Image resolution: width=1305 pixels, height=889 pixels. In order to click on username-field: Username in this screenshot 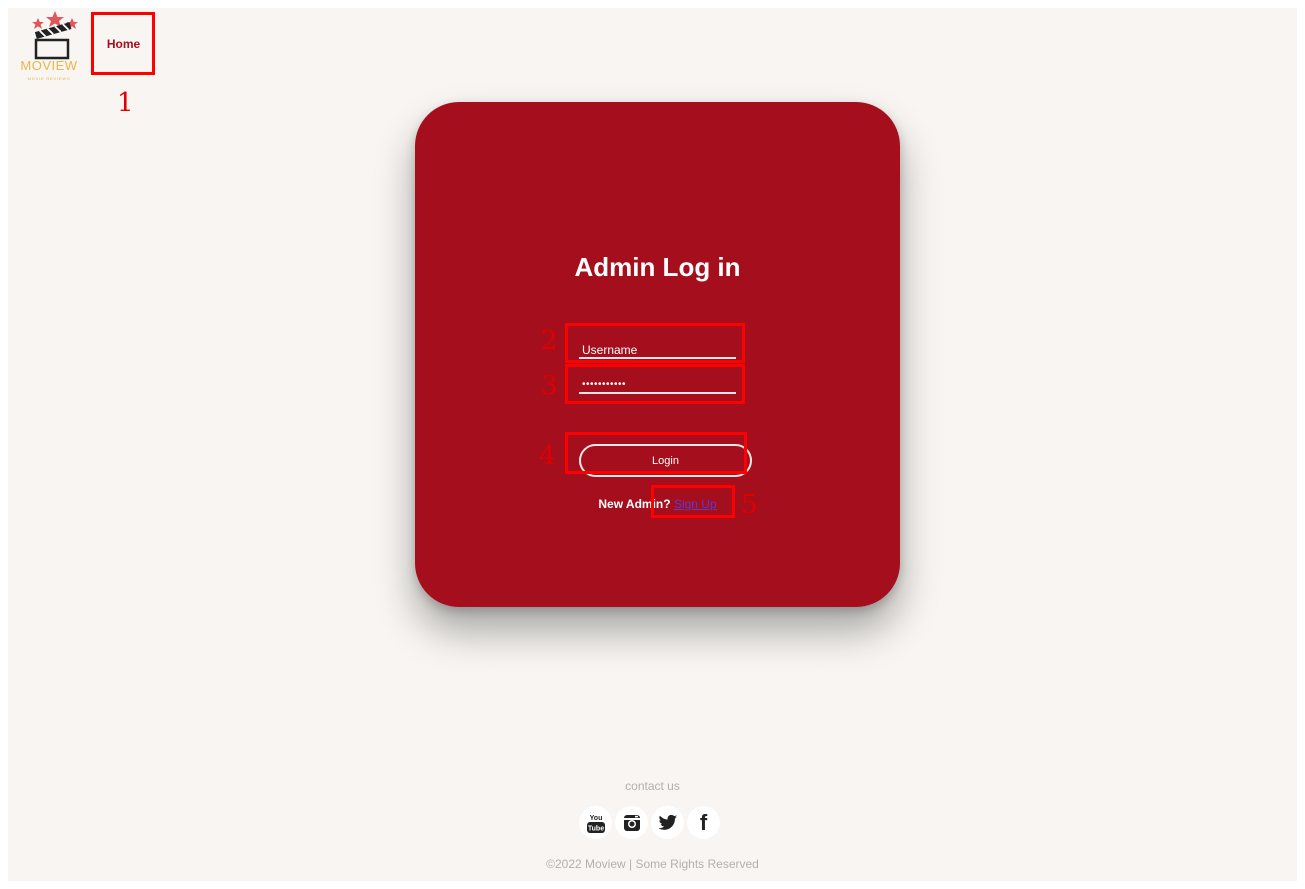, I will do `click(657, 348)`.